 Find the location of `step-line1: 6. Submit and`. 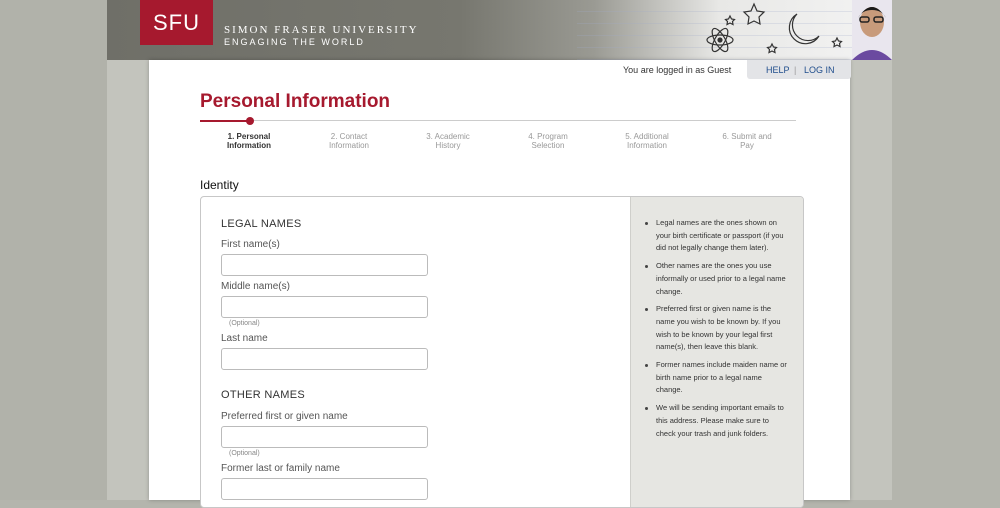

step-line1: 6. Submit and is located at coordinates (747, 136).